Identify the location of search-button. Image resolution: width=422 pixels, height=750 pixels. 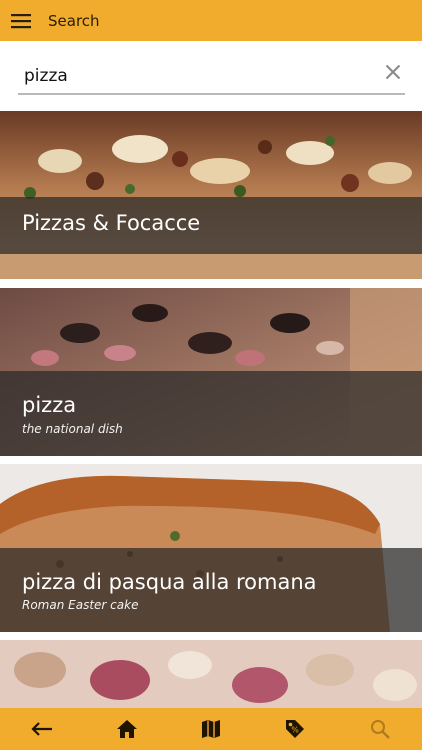
(380, 729).